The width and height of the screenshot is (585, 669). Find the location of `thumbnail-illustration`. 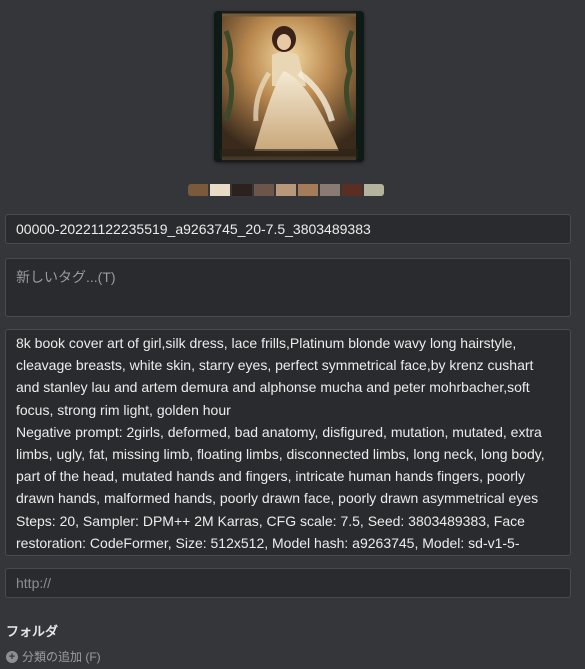

thumbnail-illustration is located at coordinates (289, 86).